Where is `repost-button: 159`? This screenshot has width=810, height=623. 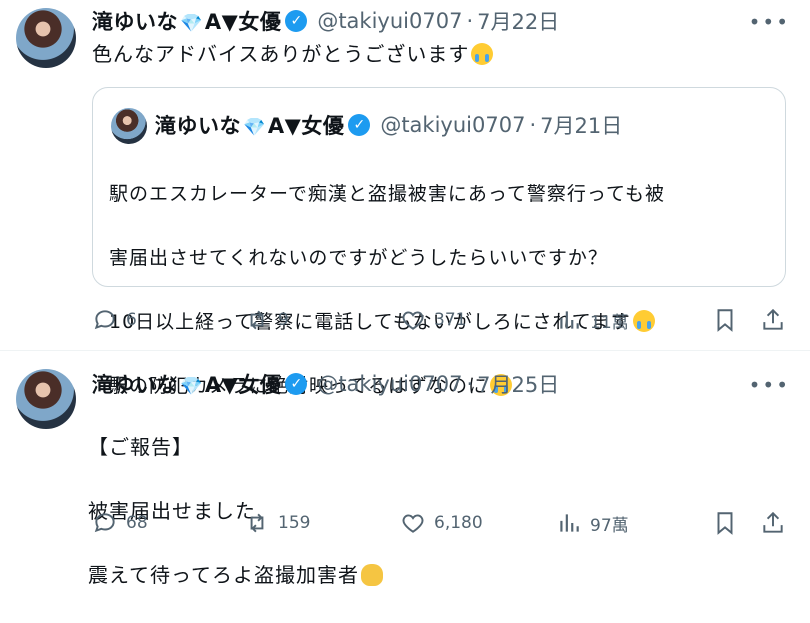
repost-button: 159 is located at coordinates (277, 523).